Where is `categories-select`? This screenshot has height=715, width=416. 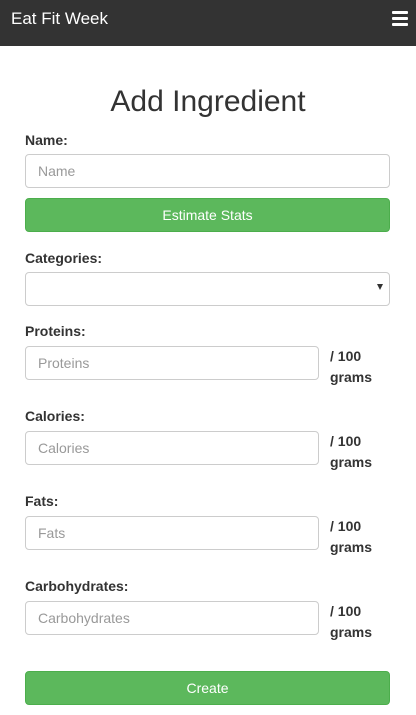 categories-select is located at coordinates (207, 289).